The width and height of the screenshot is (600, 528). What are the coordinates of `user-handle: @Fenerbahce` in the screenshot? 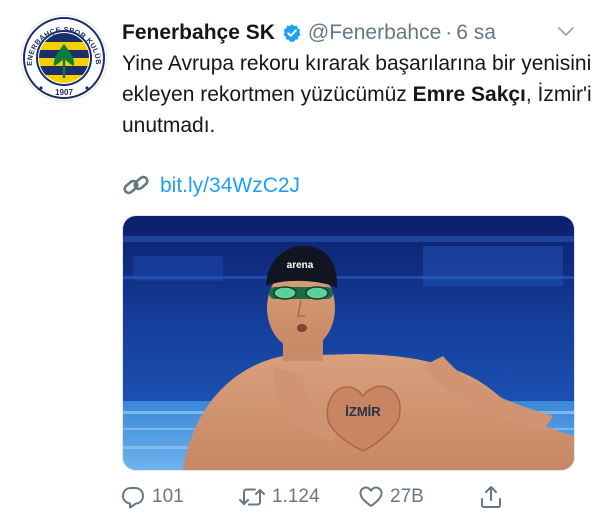 It's located at (374, 33).